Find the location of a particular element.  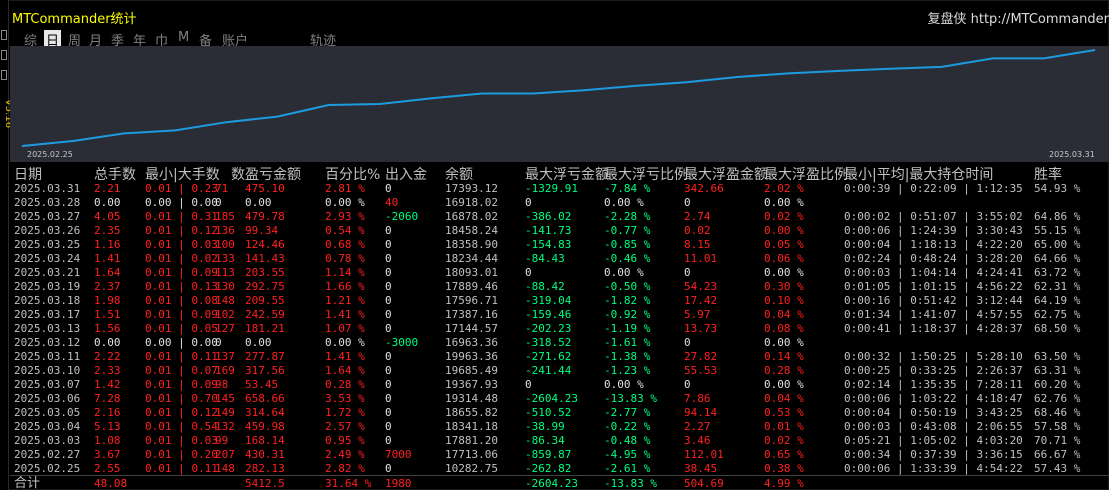

cell-hold-time: 0:00:04 | 0:50:19 | 3:43:25 is located at coordinates (933, 412).